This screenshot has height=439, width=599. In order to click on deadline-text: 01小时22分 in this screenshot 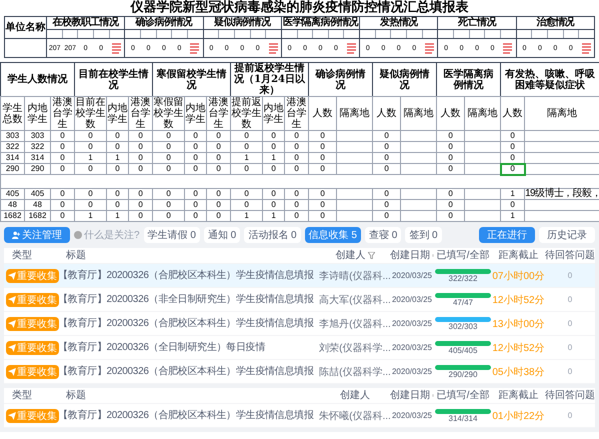, I will do `click(518, 417)`.